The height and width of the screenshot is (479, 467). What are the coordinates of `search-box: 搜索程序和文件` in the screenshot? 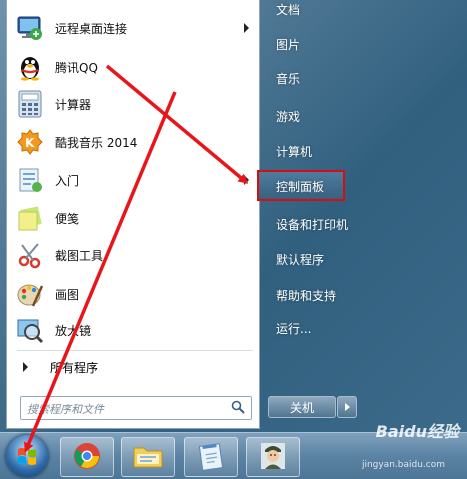 It's located at (136, 408).